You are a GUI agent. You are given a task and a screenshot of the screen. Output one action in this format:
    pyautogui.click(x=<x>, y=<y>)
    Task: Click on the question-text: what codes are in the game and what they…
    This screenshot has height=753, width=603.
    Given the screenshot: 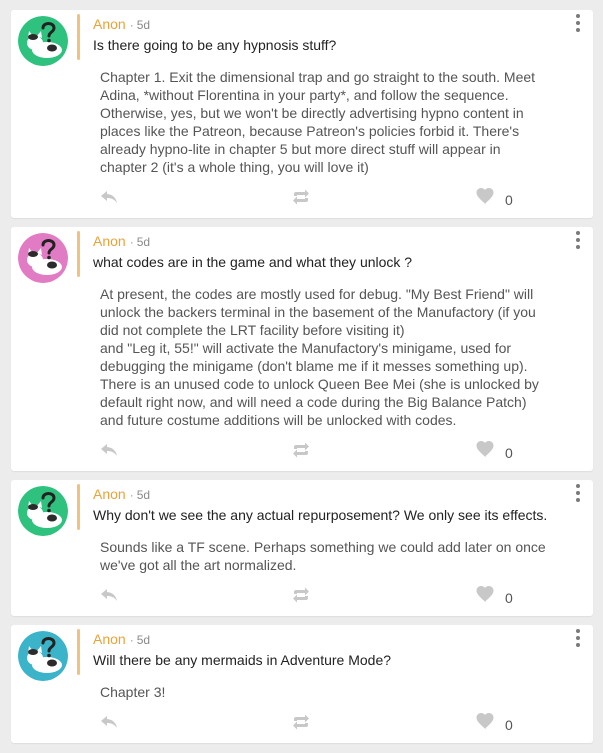 What is the action you would take?
    pyautogui.click(x=253, y=262)
    